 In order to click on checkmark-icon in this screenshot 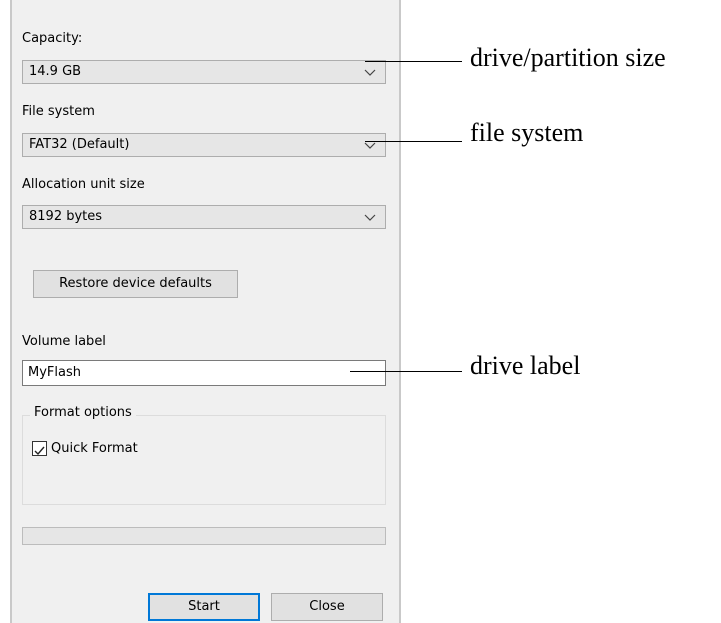, I will do `click(39, 451)`.